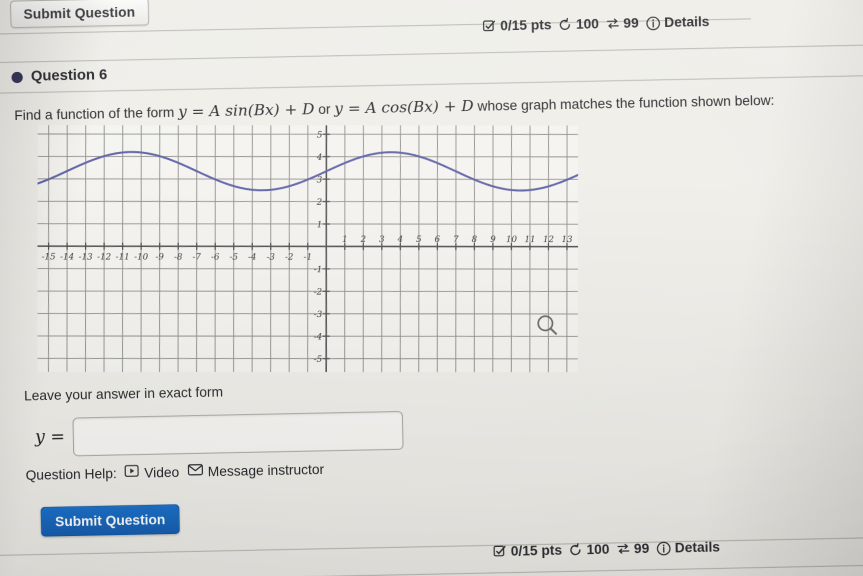  What do you see at coordinates (526, 25) in the screenshot?
I see `points-text-top: 0/15 pts` at bounding box center [526, 25].